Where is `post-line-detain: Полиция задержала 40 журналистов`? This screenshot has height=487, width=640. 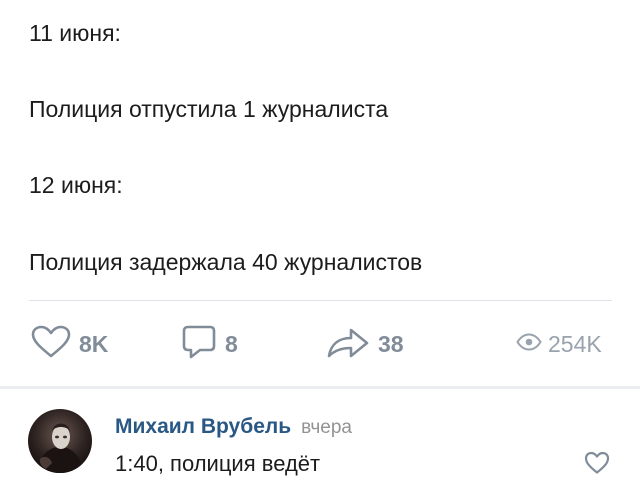
post-line-detain: Полиция задержала 40 журналистов is located at coordinates (226, 262).